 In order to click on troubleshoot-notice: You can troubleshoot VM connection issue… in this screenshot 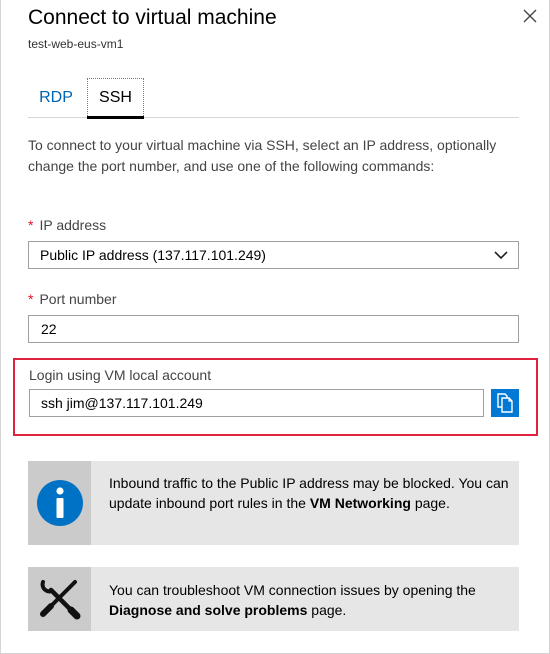, I will do `click(273, 599)`.